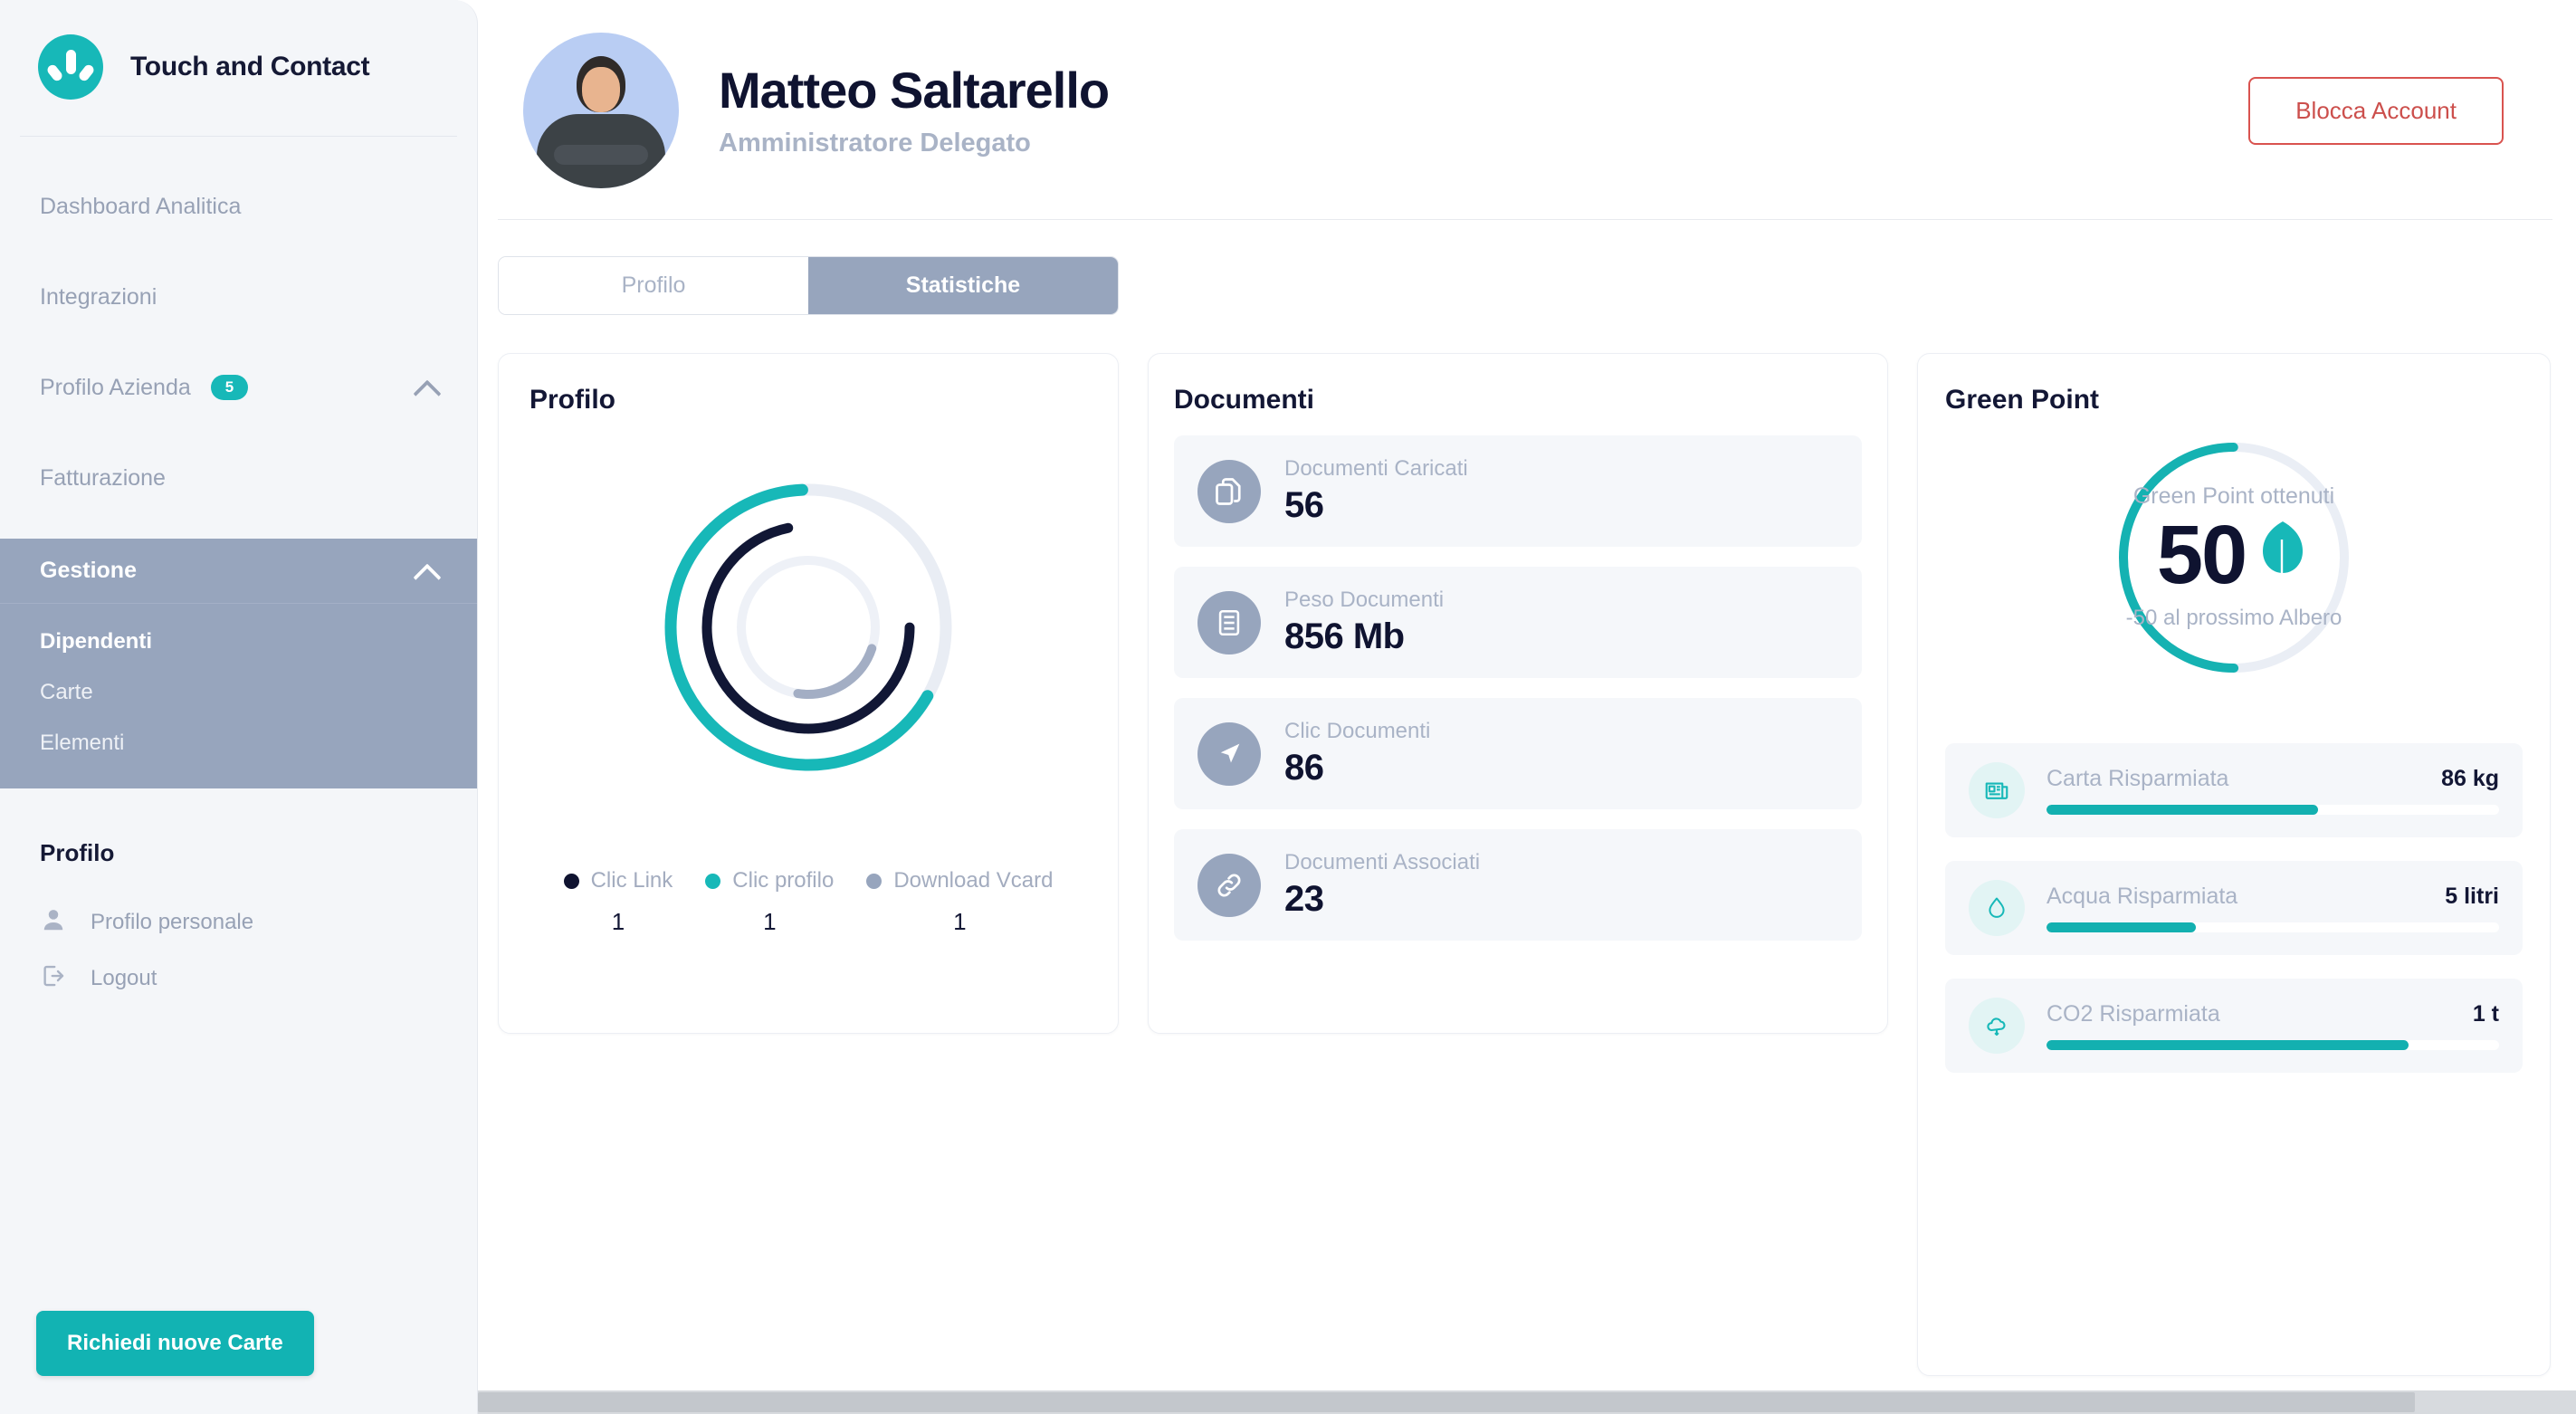 Image resolution: width=2576 pixels, height=1414 pixels. I want to click on profilo-card-title: Profilo, so click(572, 400).